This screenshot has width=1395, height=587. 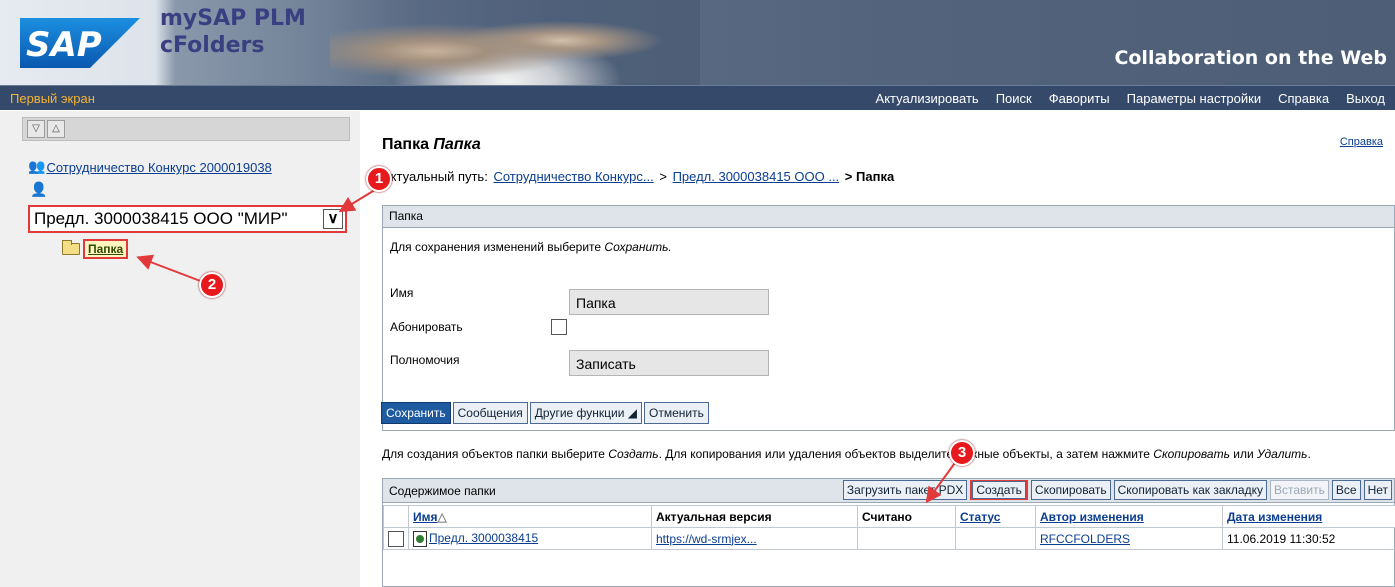 What do you see at coordinates (52, 98) in the screenshot?
I see `nav-home-link: Первый экран` at bounding box center [52, 98].